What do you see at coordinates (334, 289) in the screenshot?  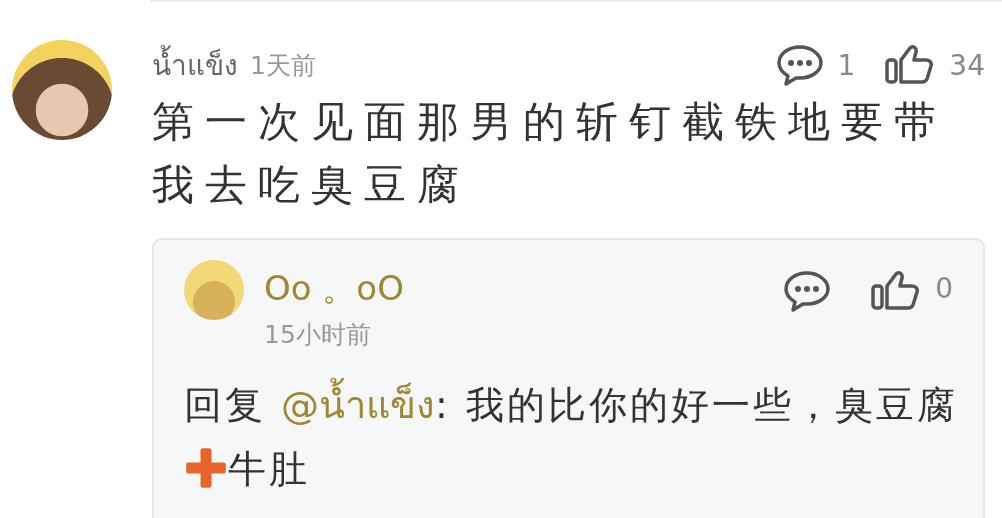 I see `username: Oo 。oO` at bounding box center [334, 289].